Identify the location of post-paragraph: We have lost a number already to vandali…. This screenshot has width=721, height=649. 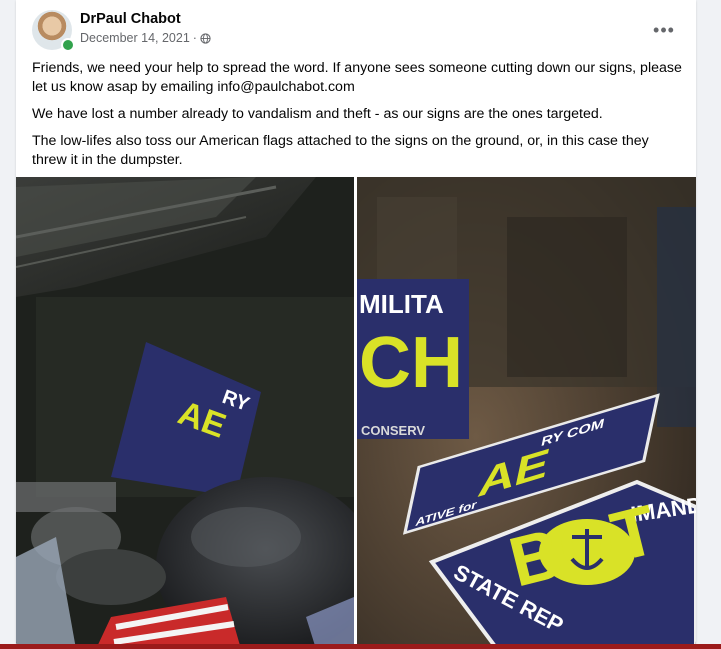
(317, 114).